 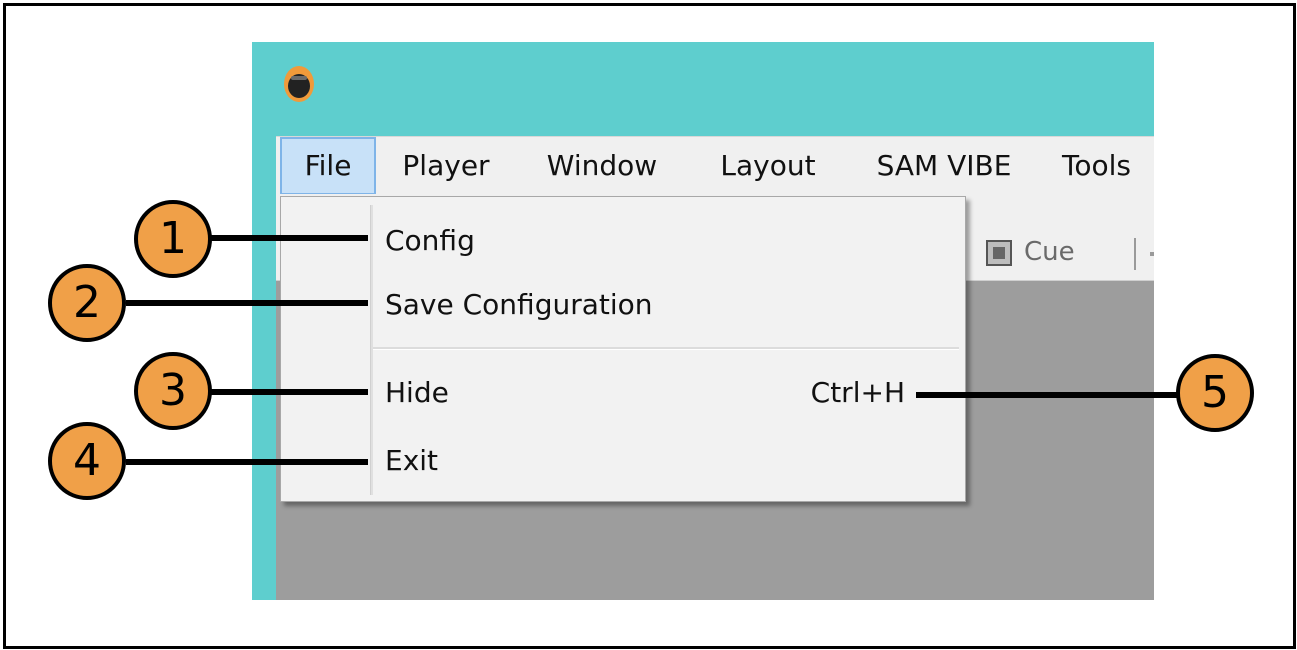 I want to click on menu-layout: Layout, so click(x=768, y=166).